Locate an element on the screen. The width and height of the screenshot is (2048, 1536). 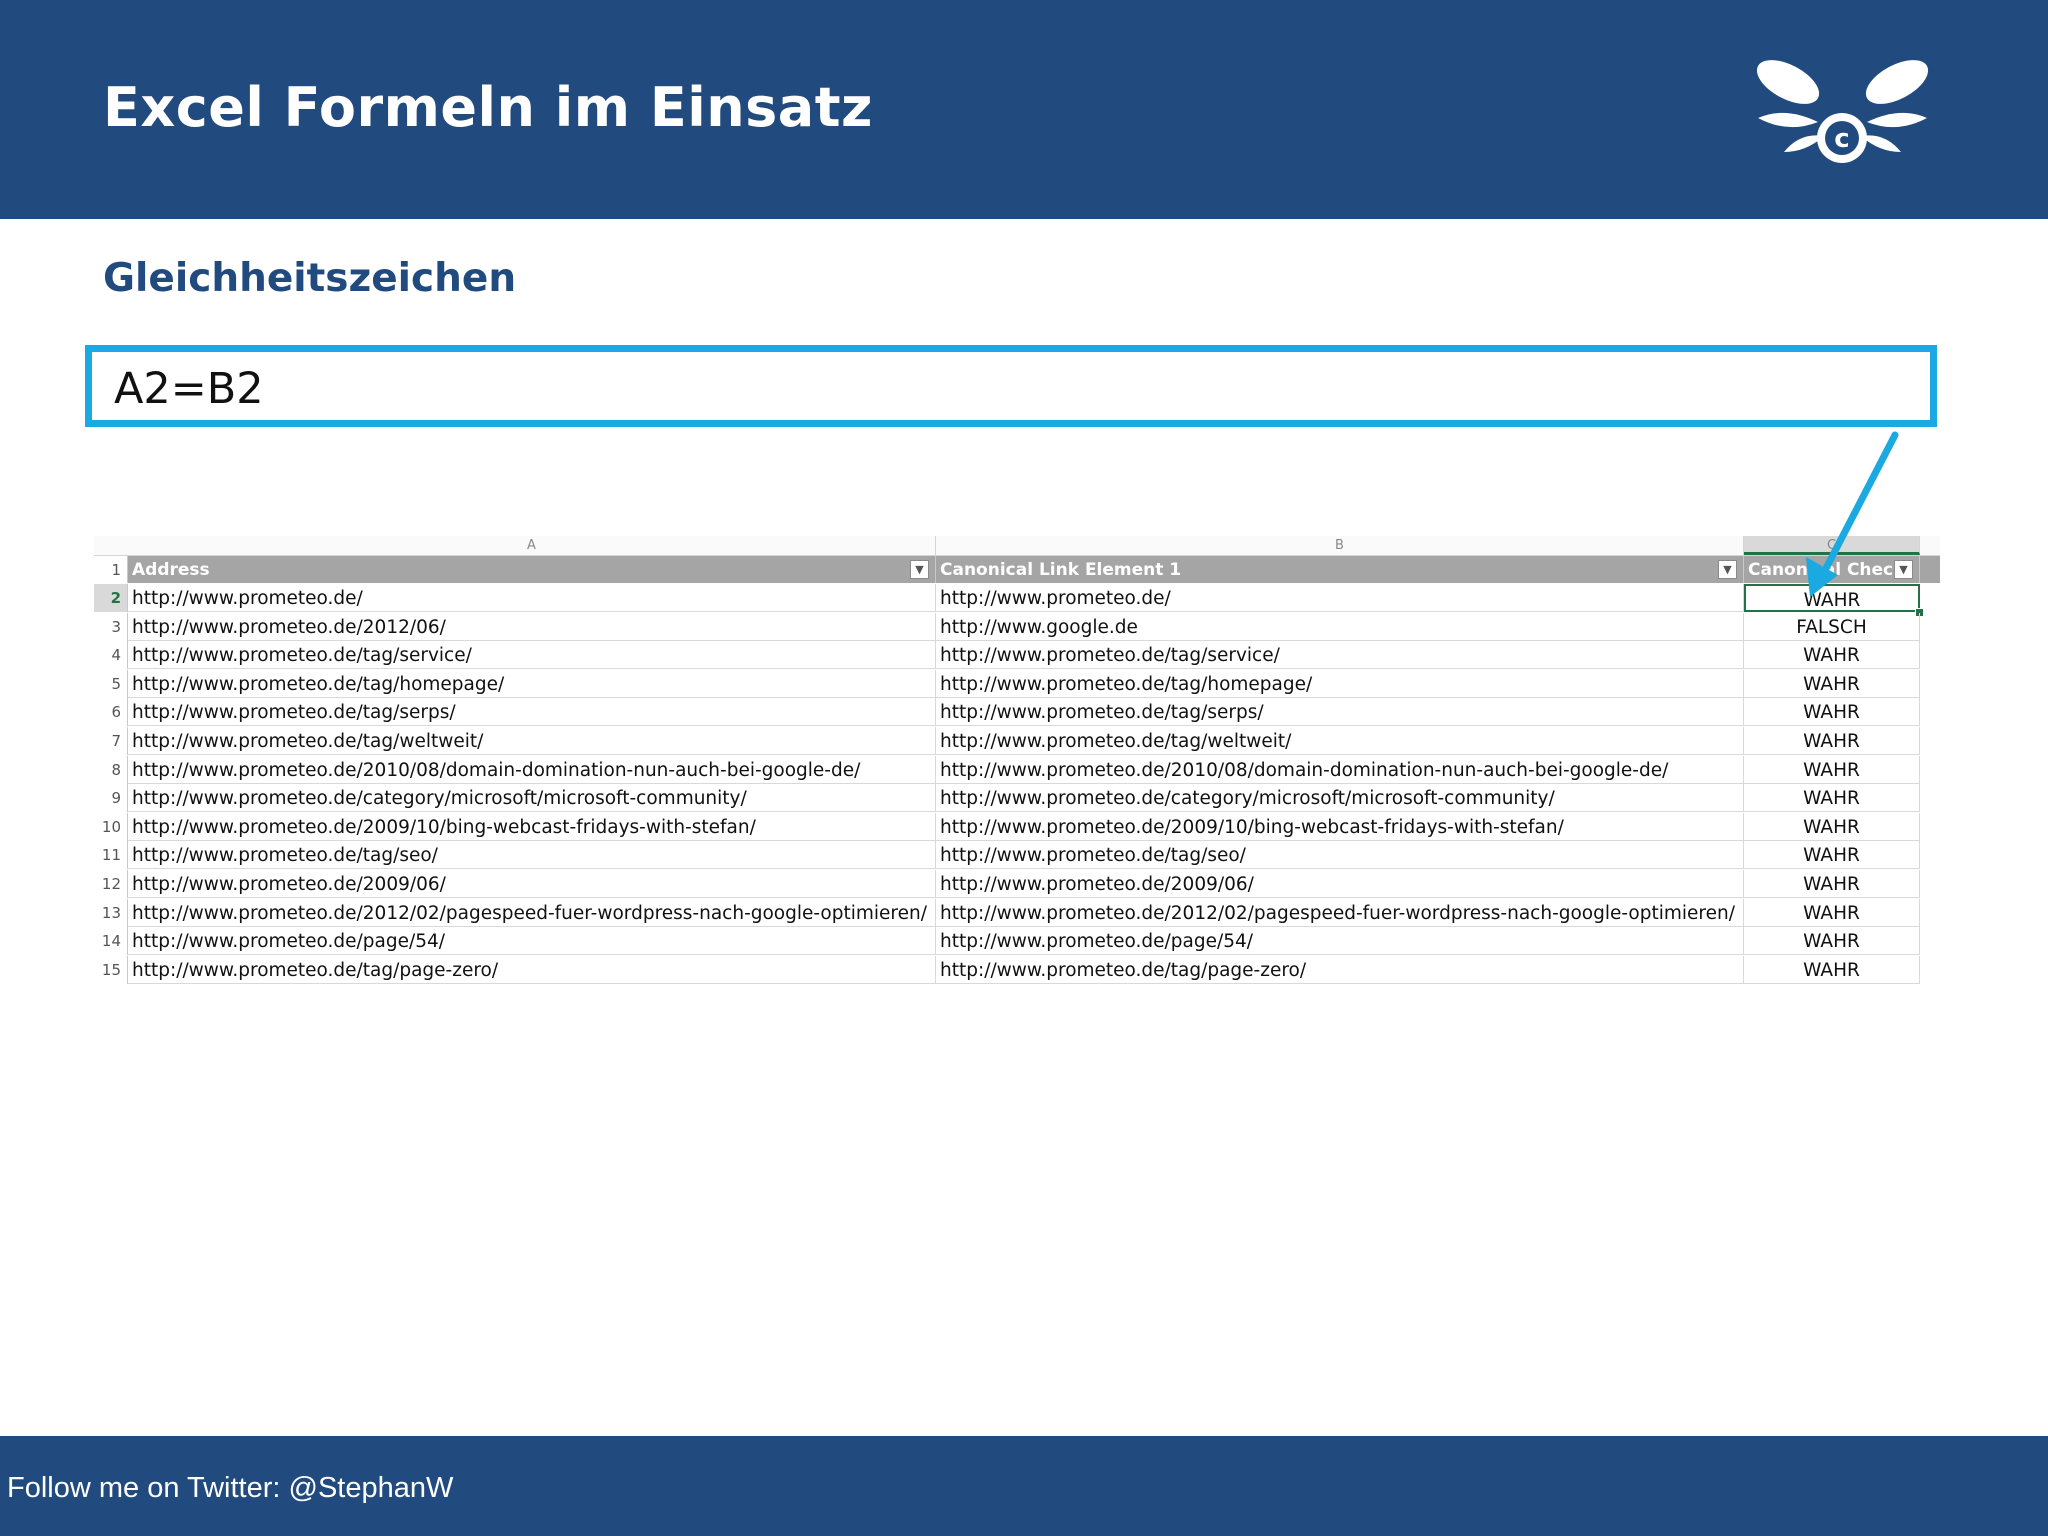
formula-text: A2=B2 is located at coordinates (189, 389).